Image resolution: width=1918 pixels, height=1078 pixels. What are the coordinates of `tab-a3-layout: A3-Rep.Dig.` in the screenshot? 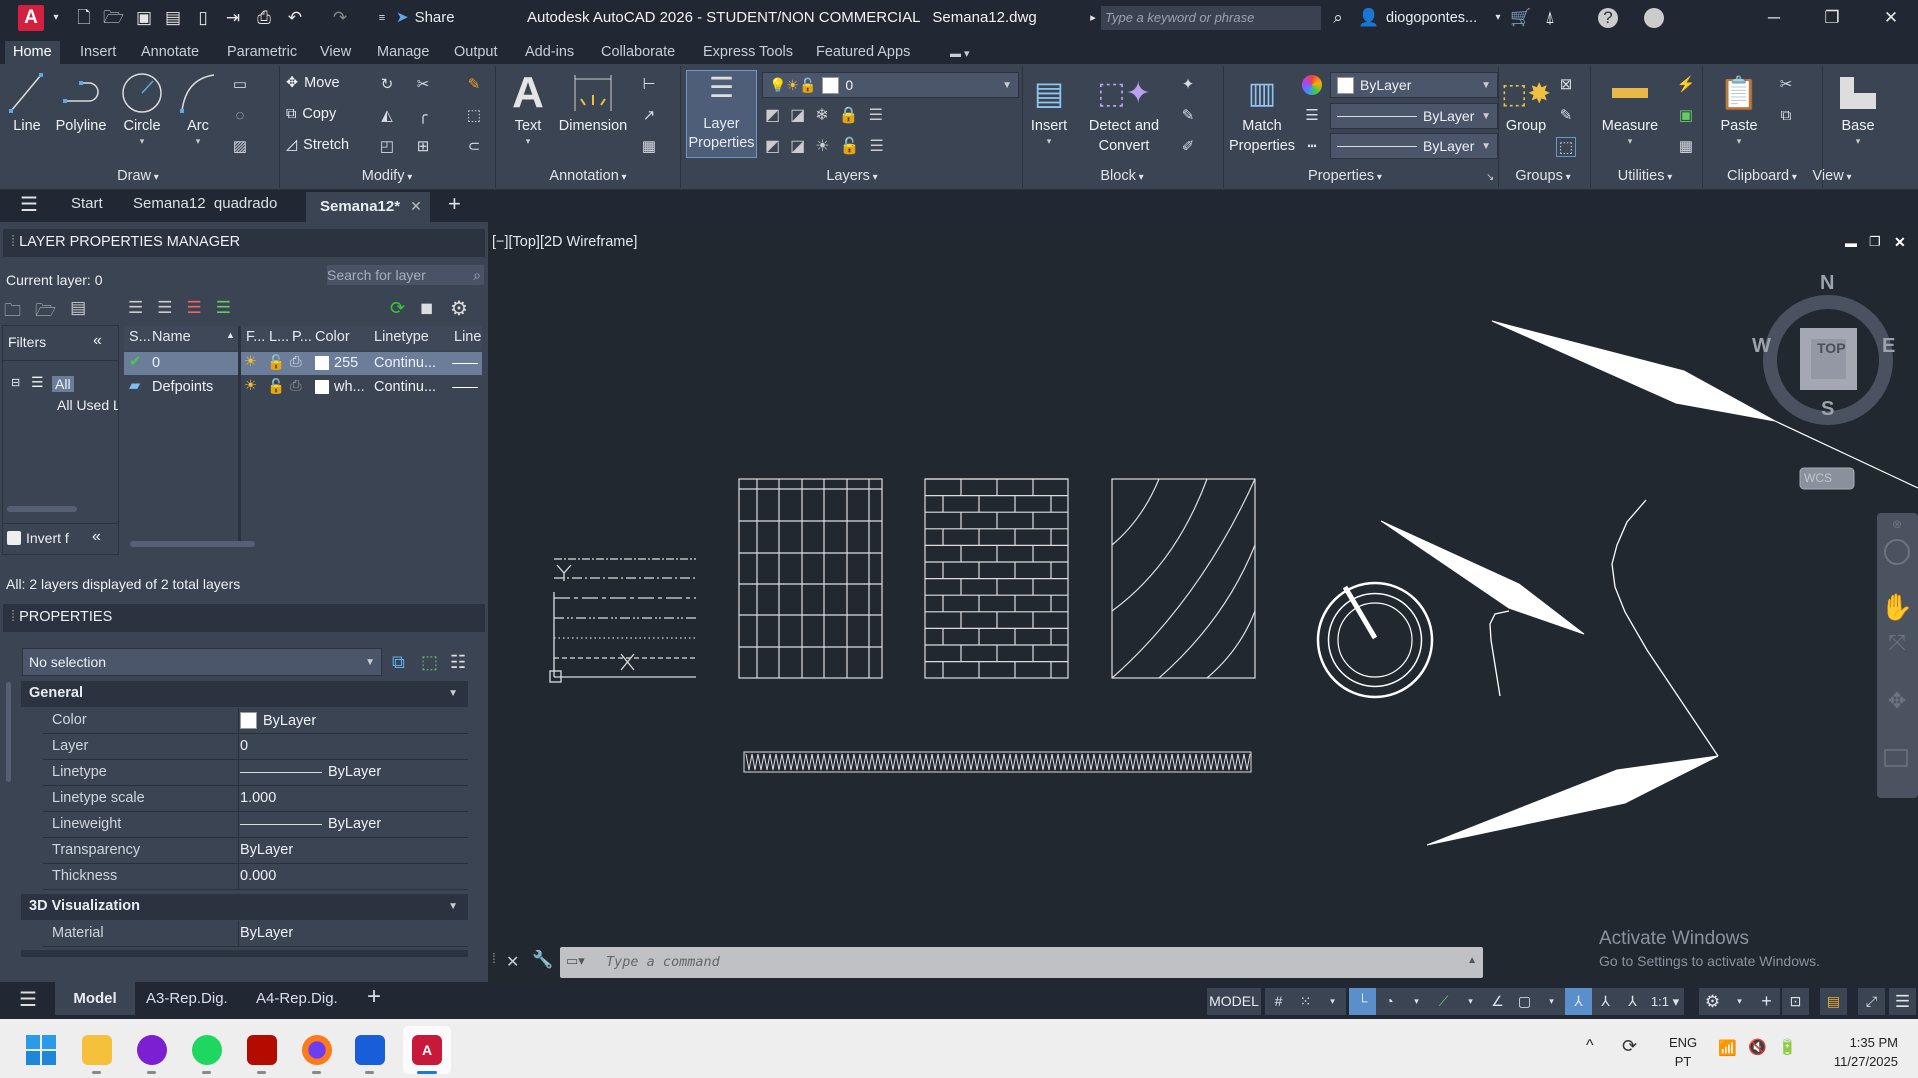 It's located at (187, 998).